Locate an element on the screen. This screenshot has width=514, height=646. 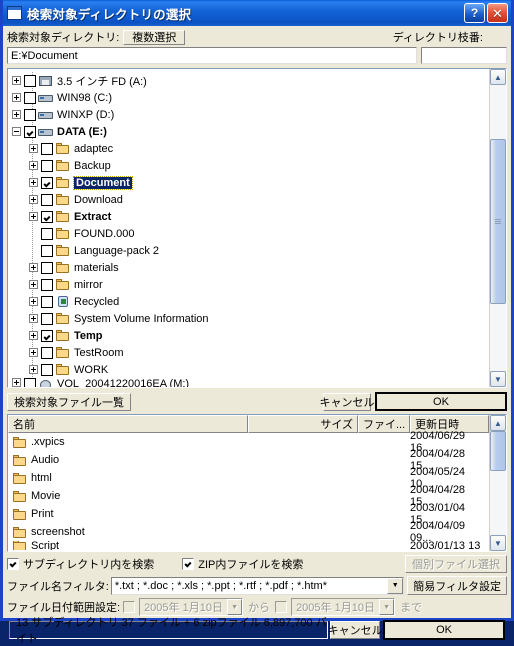
tree-node-label: mirror is located at coordinates (88, 285).